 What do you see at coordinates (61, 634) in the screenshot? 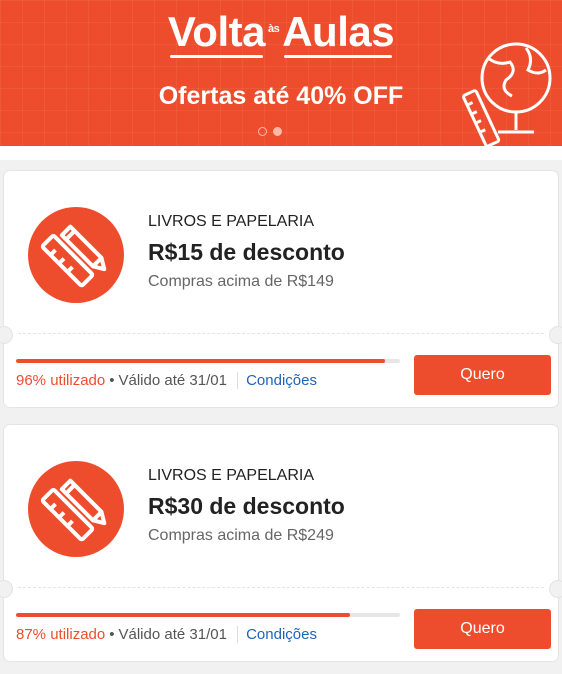
I see `usage-percent: 87% utilizado` at bounding box center [61, 634].